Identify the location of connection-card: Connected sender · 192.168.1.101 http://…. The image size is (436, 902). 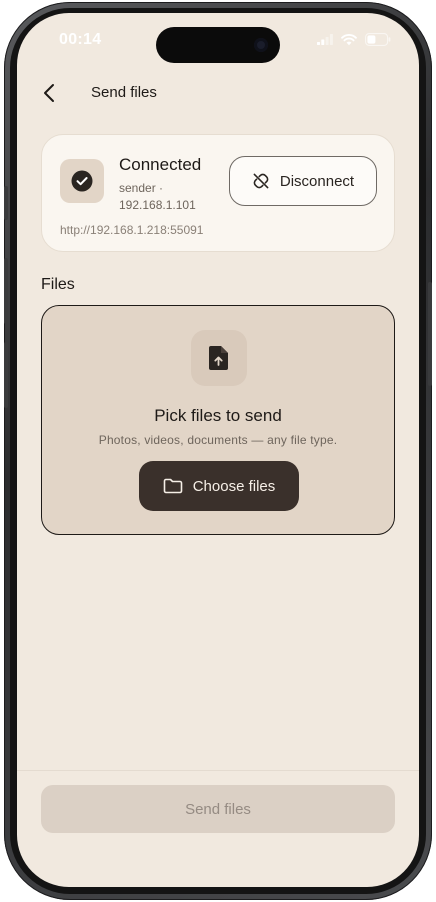
(218, 193).